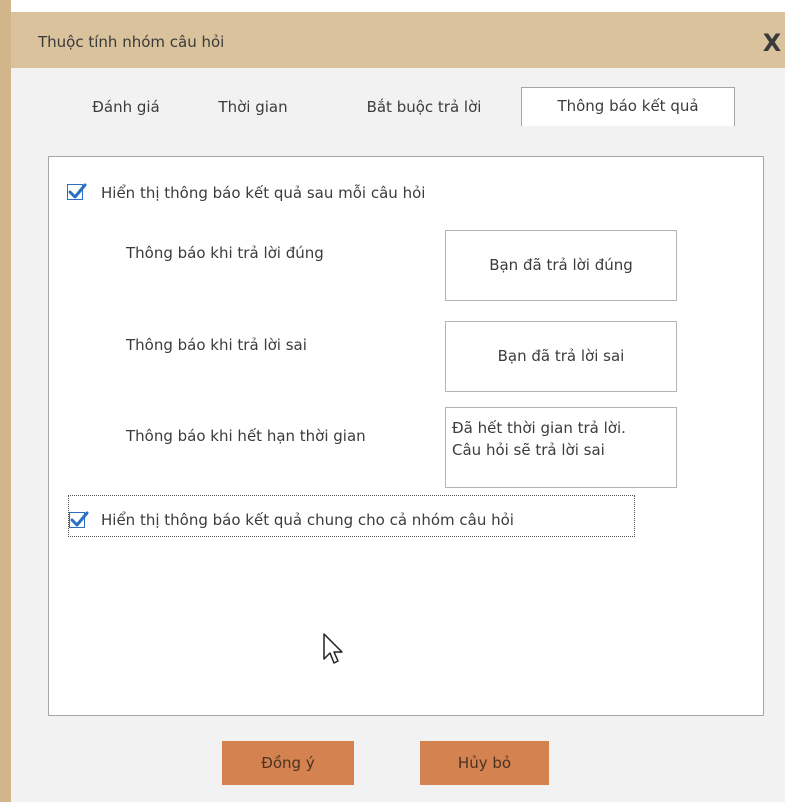 The image size is (785, 802). What do you see at coordinates (225, 253) in the screenshot?
I see `correct-message-label: Thông báo khi trả lời đúng` at bounding box center [225, 253].